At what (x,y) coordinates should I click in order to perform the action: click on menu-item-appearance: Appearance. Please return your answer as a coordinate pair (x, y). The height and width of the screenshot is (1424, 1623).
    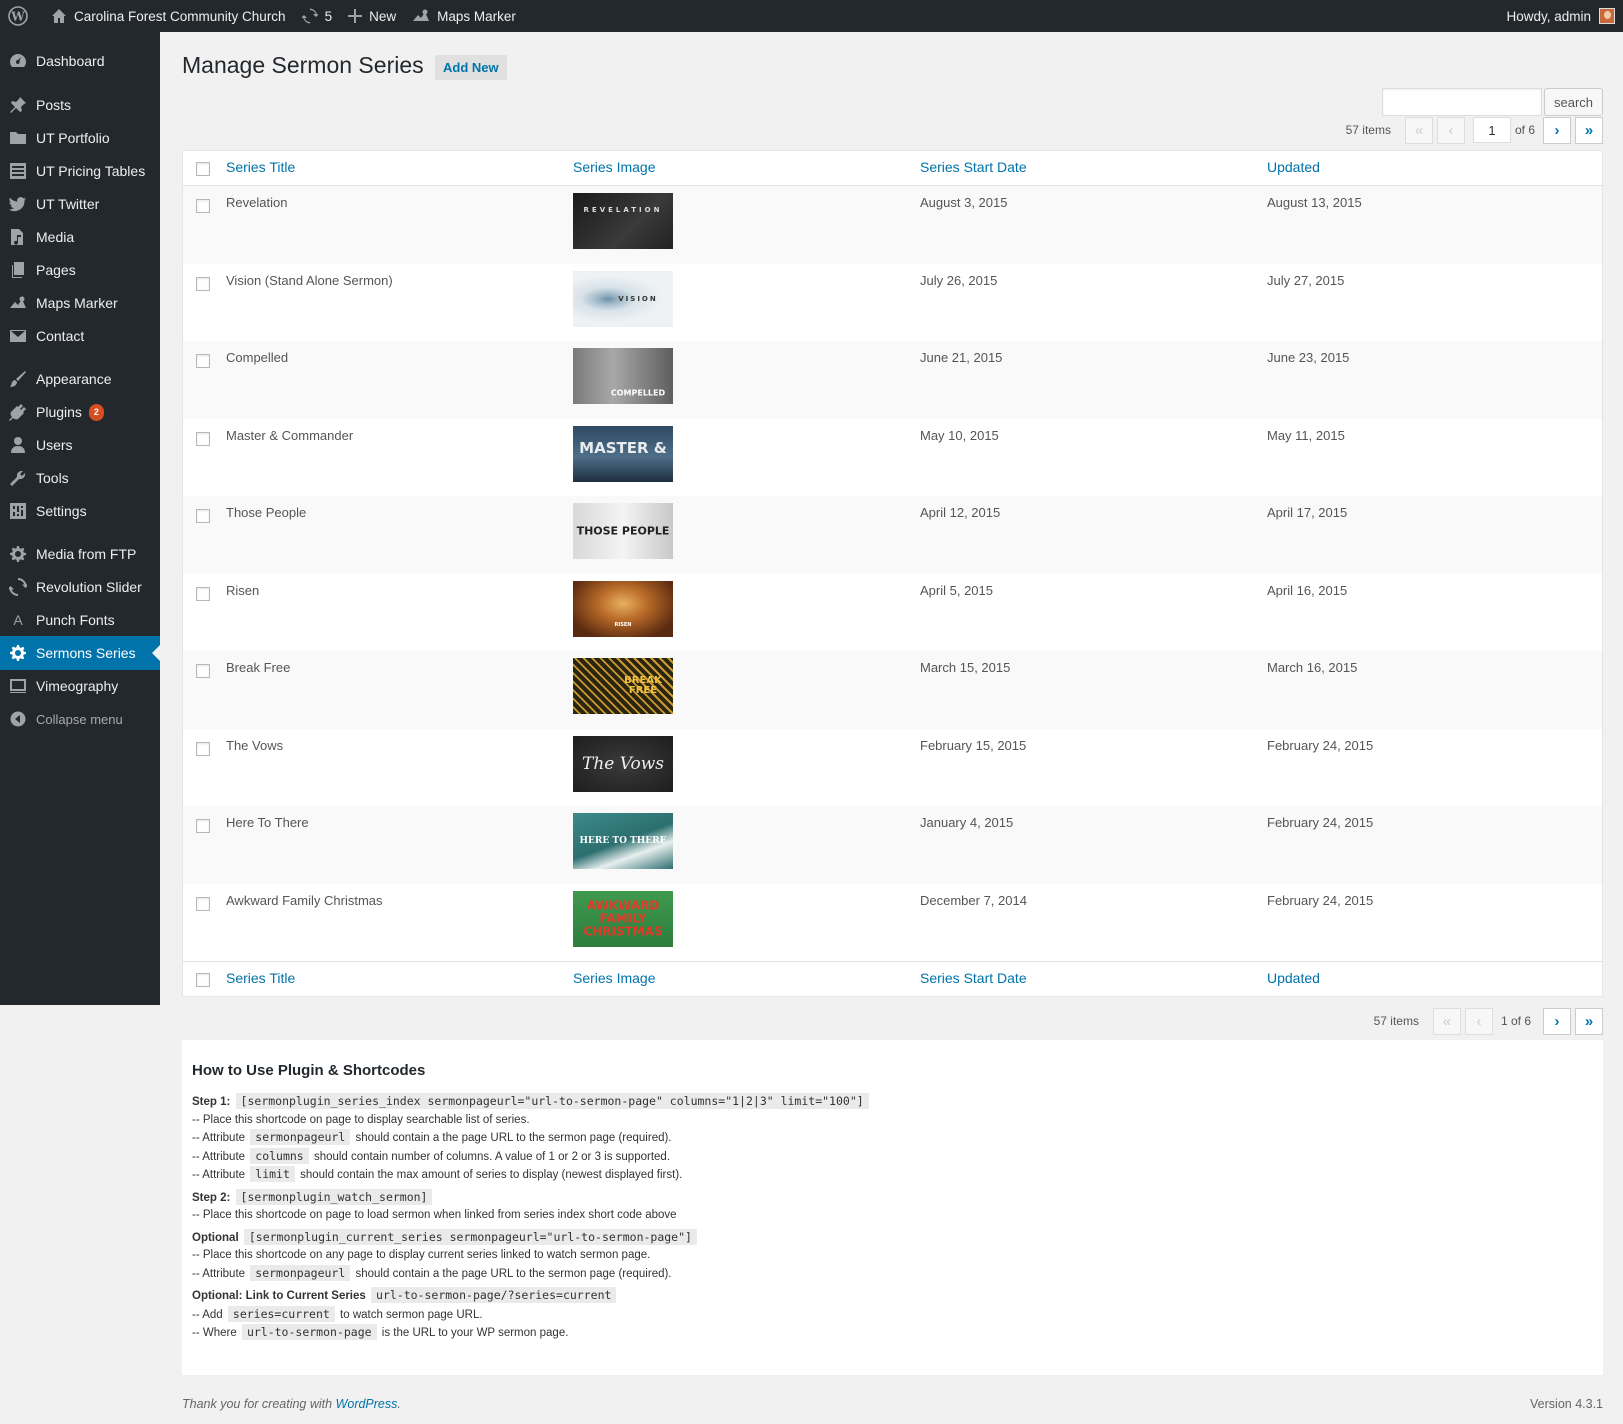
    Looking at the image, I should click on (80, 379).